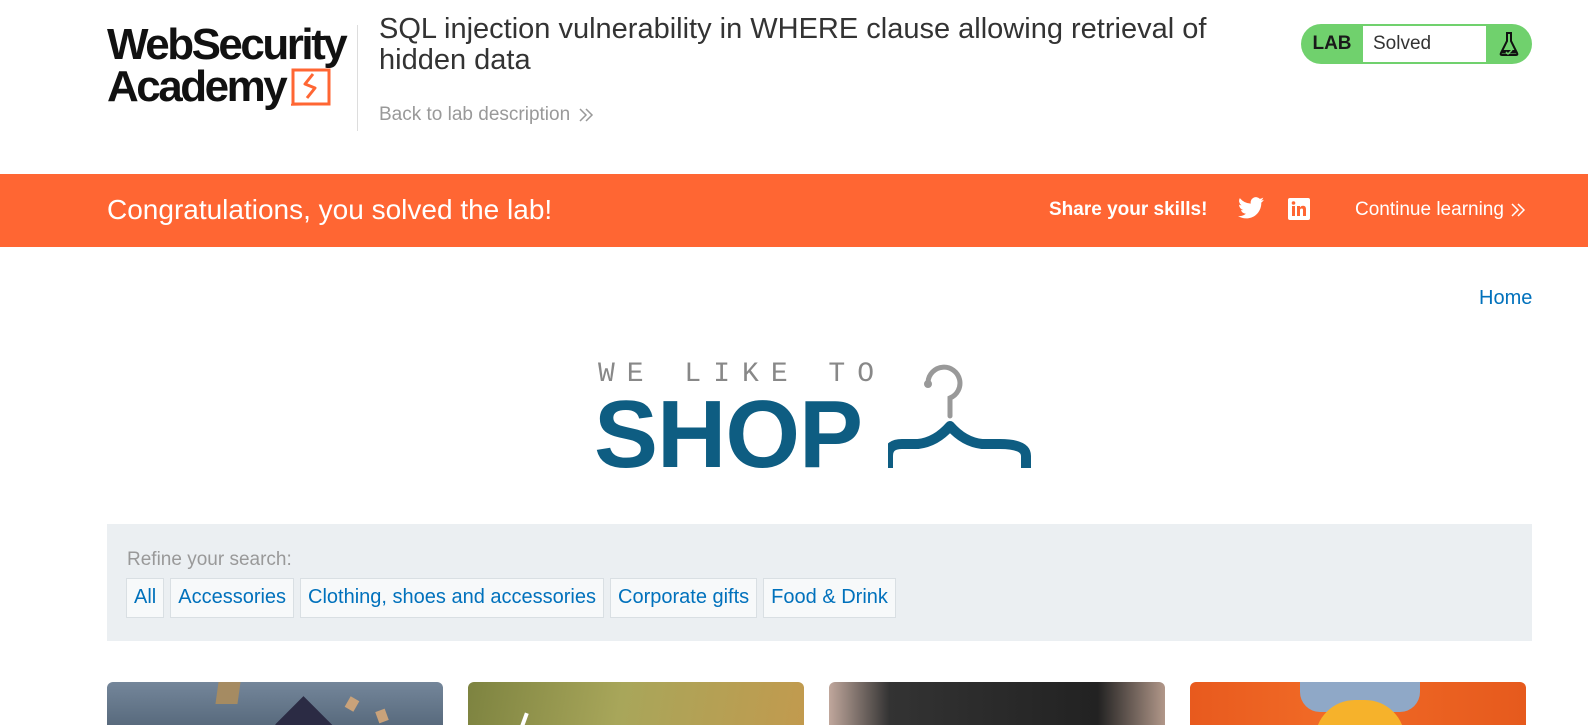 This screenshot has width=1588, height=725. What do you see at coordinates (1509, 44) in the screenshot?
I see `flask-icon` at bounding box center [1509, 44].